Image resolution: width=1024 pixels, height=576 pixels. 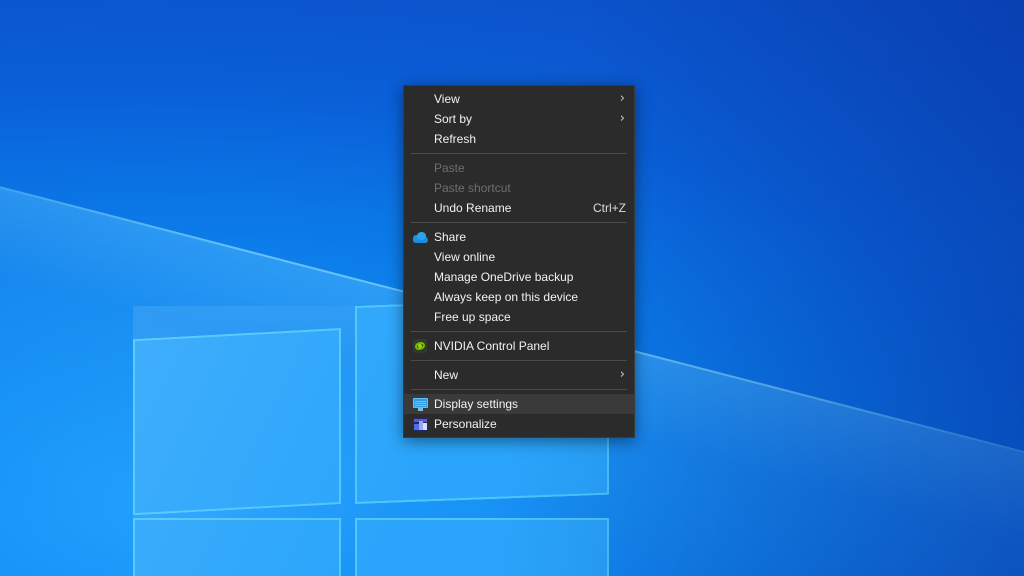 What do you see at coordinates (420, 404) in the screenshot?
I see `monitor-icon` at bounding box center [420, 404].